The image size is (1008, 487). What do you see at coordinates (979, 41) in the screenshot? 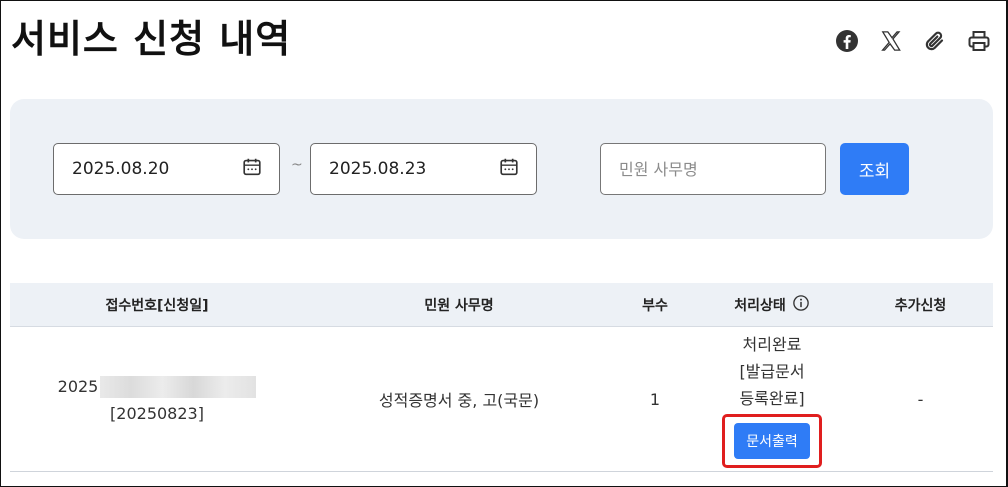
I see `print-icon` at bounding box center [979, 41].